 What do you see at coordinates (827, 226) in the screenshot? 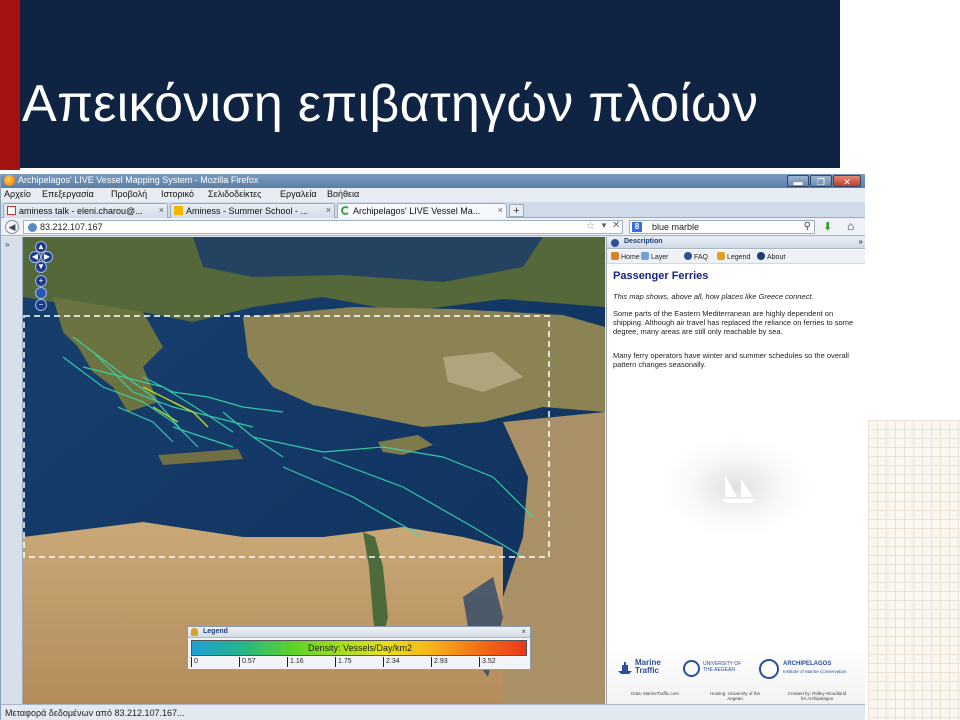
I see `download-icon: ⬇` at bounding box center [827, 226].